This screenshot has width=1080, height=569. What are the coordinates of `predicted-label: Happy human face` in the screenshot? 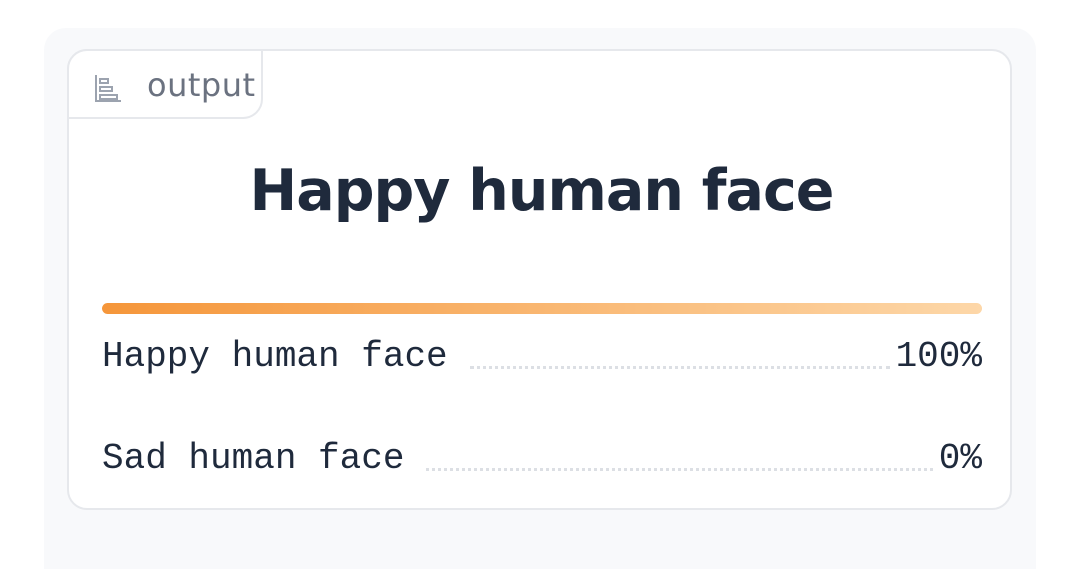 It's located at (542, 191).